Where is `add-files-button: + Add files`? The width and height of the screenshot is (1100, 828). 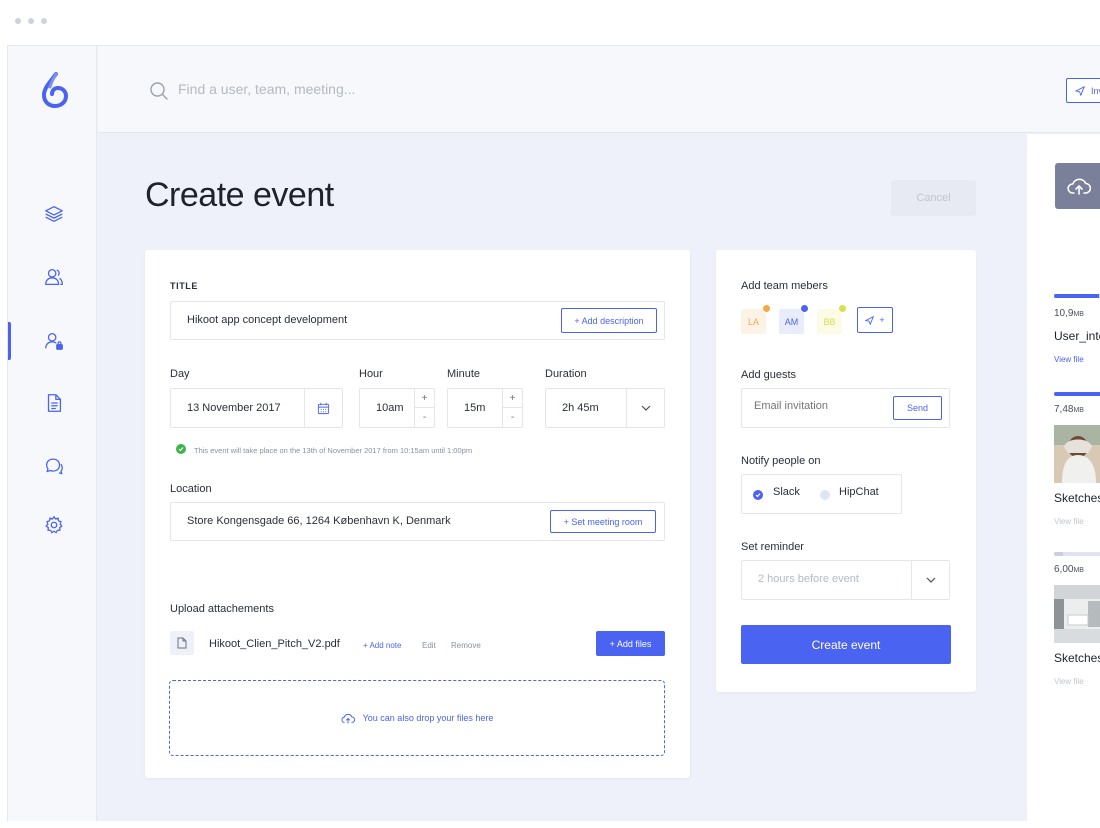
add-files-button: + Add files is located at coordinates (630, 643).